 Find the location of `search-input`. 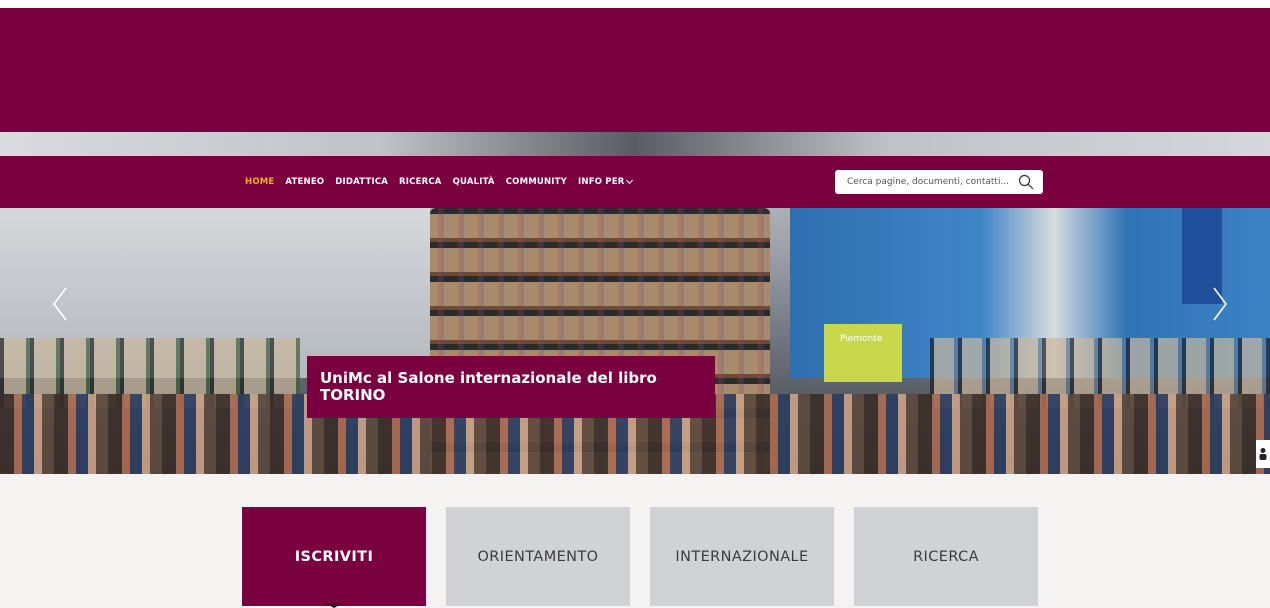

search-input is located at coordinates (928, 182).